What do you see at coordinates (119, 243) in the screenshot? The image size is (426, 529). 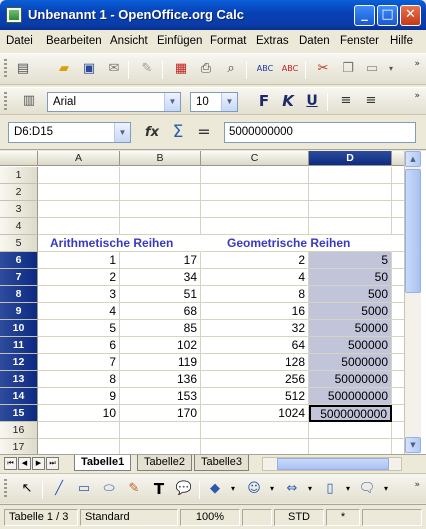 I see `heading-arithmetic: Arithmetische Reihen` at bounding box center [119, 243].